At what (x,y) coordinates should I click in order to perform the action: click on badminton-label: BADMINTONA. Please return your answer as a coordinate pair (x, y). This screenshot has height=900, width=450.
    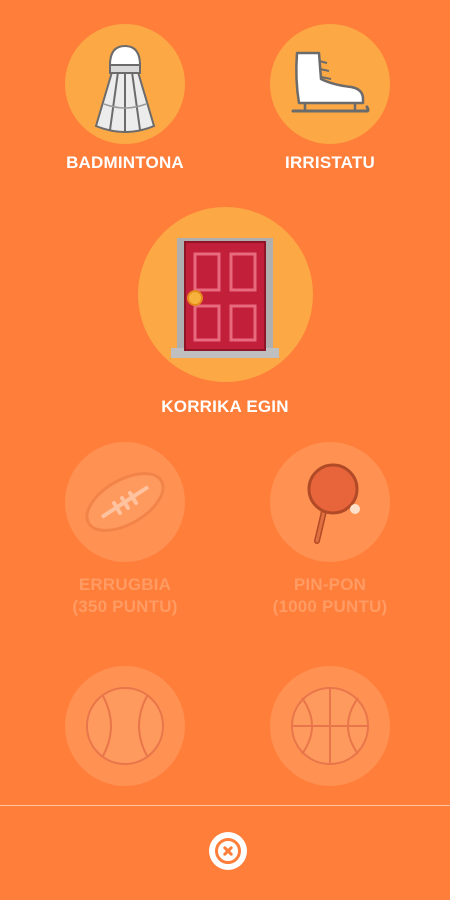
    Looking at the image, I should click on (125, 162).